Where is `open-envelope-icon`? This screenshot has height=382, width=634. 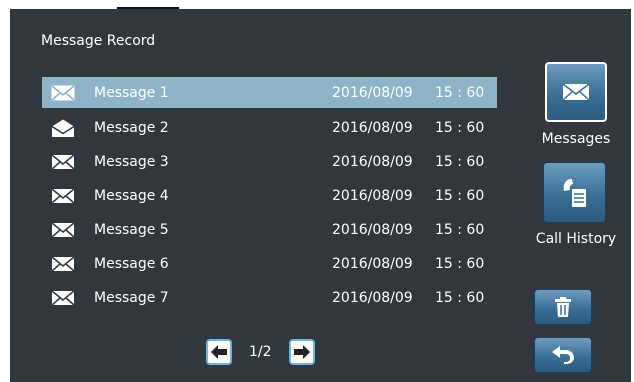
open-envelope-icon is located at coordinates (63, 128).